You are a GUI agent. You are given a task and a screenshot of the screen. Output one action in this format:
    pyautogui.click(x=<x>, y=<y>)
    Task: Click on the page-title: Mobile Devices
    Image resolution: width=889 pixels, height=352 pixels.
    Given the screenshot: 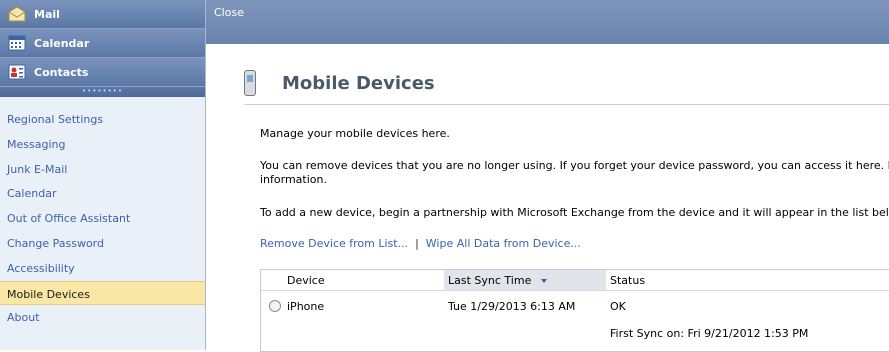 What is the action you would take?
    pyautogui.click(x=358, y=83)
    